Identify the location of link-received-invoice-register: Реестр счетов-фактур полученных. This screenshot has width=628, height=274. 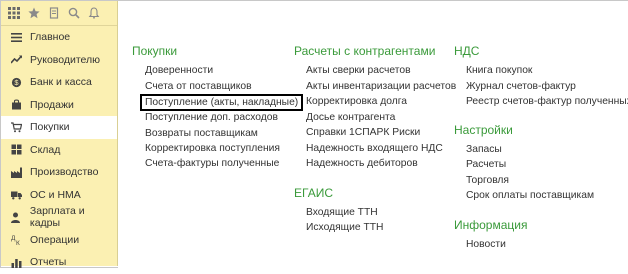
(547, 101).